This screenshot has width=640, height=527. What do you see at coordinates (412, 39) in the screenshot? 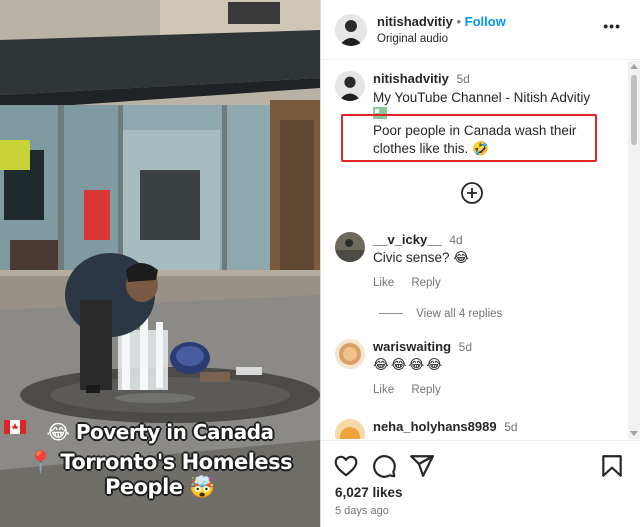
I see `audio-label: Original audio` at bounding box center [412, 39].